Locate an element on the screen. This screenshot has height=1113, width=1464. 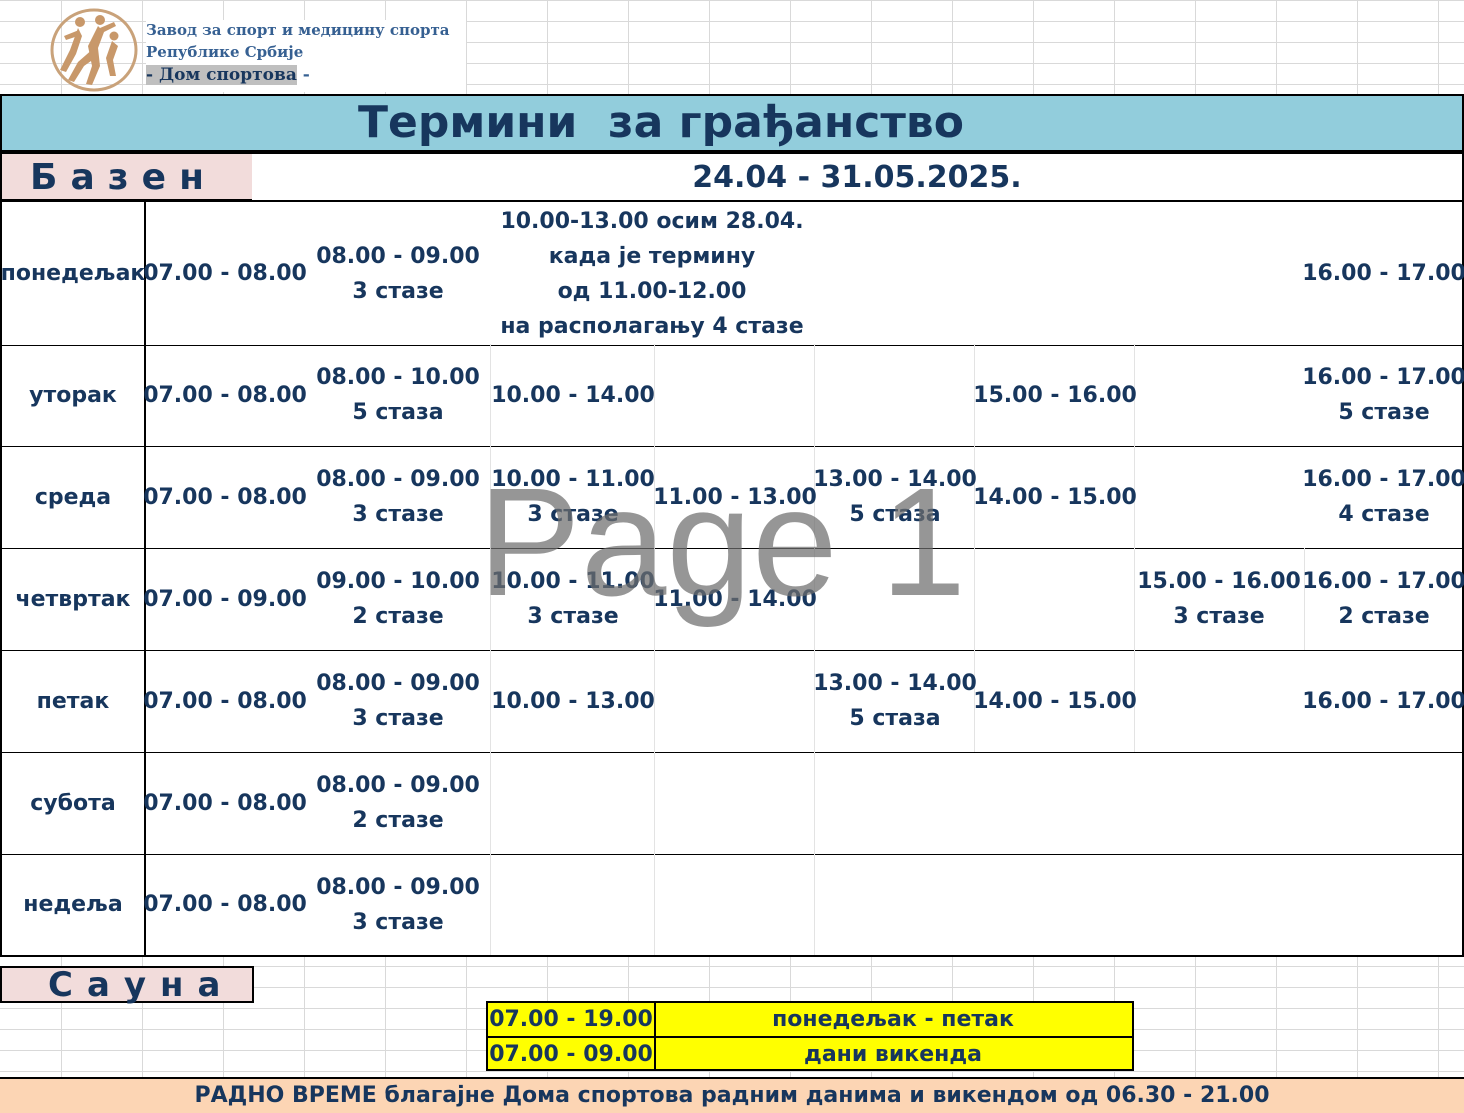
time-slot: 16.00 - 17.00 2 стазе is located at coordinates (1383, 599).